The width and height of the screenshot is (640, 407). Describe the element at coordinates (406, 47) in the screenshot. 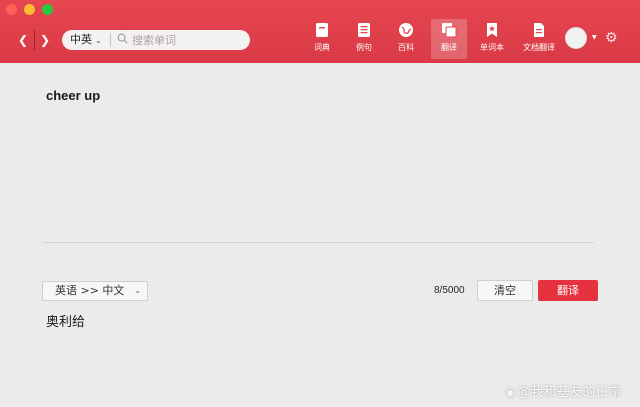

I see `tool-label: 百科` at that location.